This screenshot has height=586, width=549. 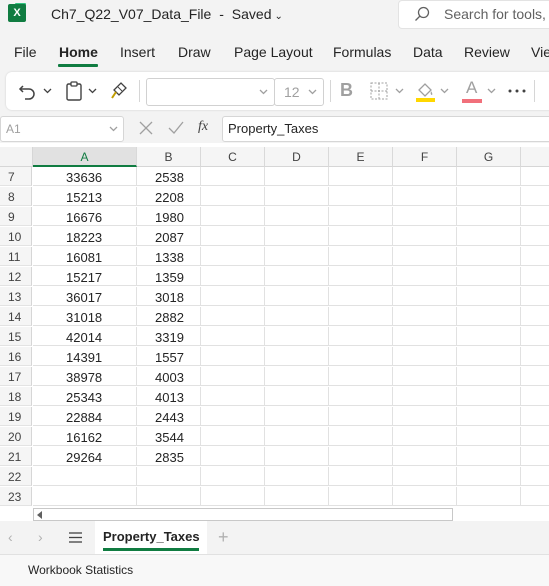 I want to click on fill-color-icon, so click(x=426, y=91).